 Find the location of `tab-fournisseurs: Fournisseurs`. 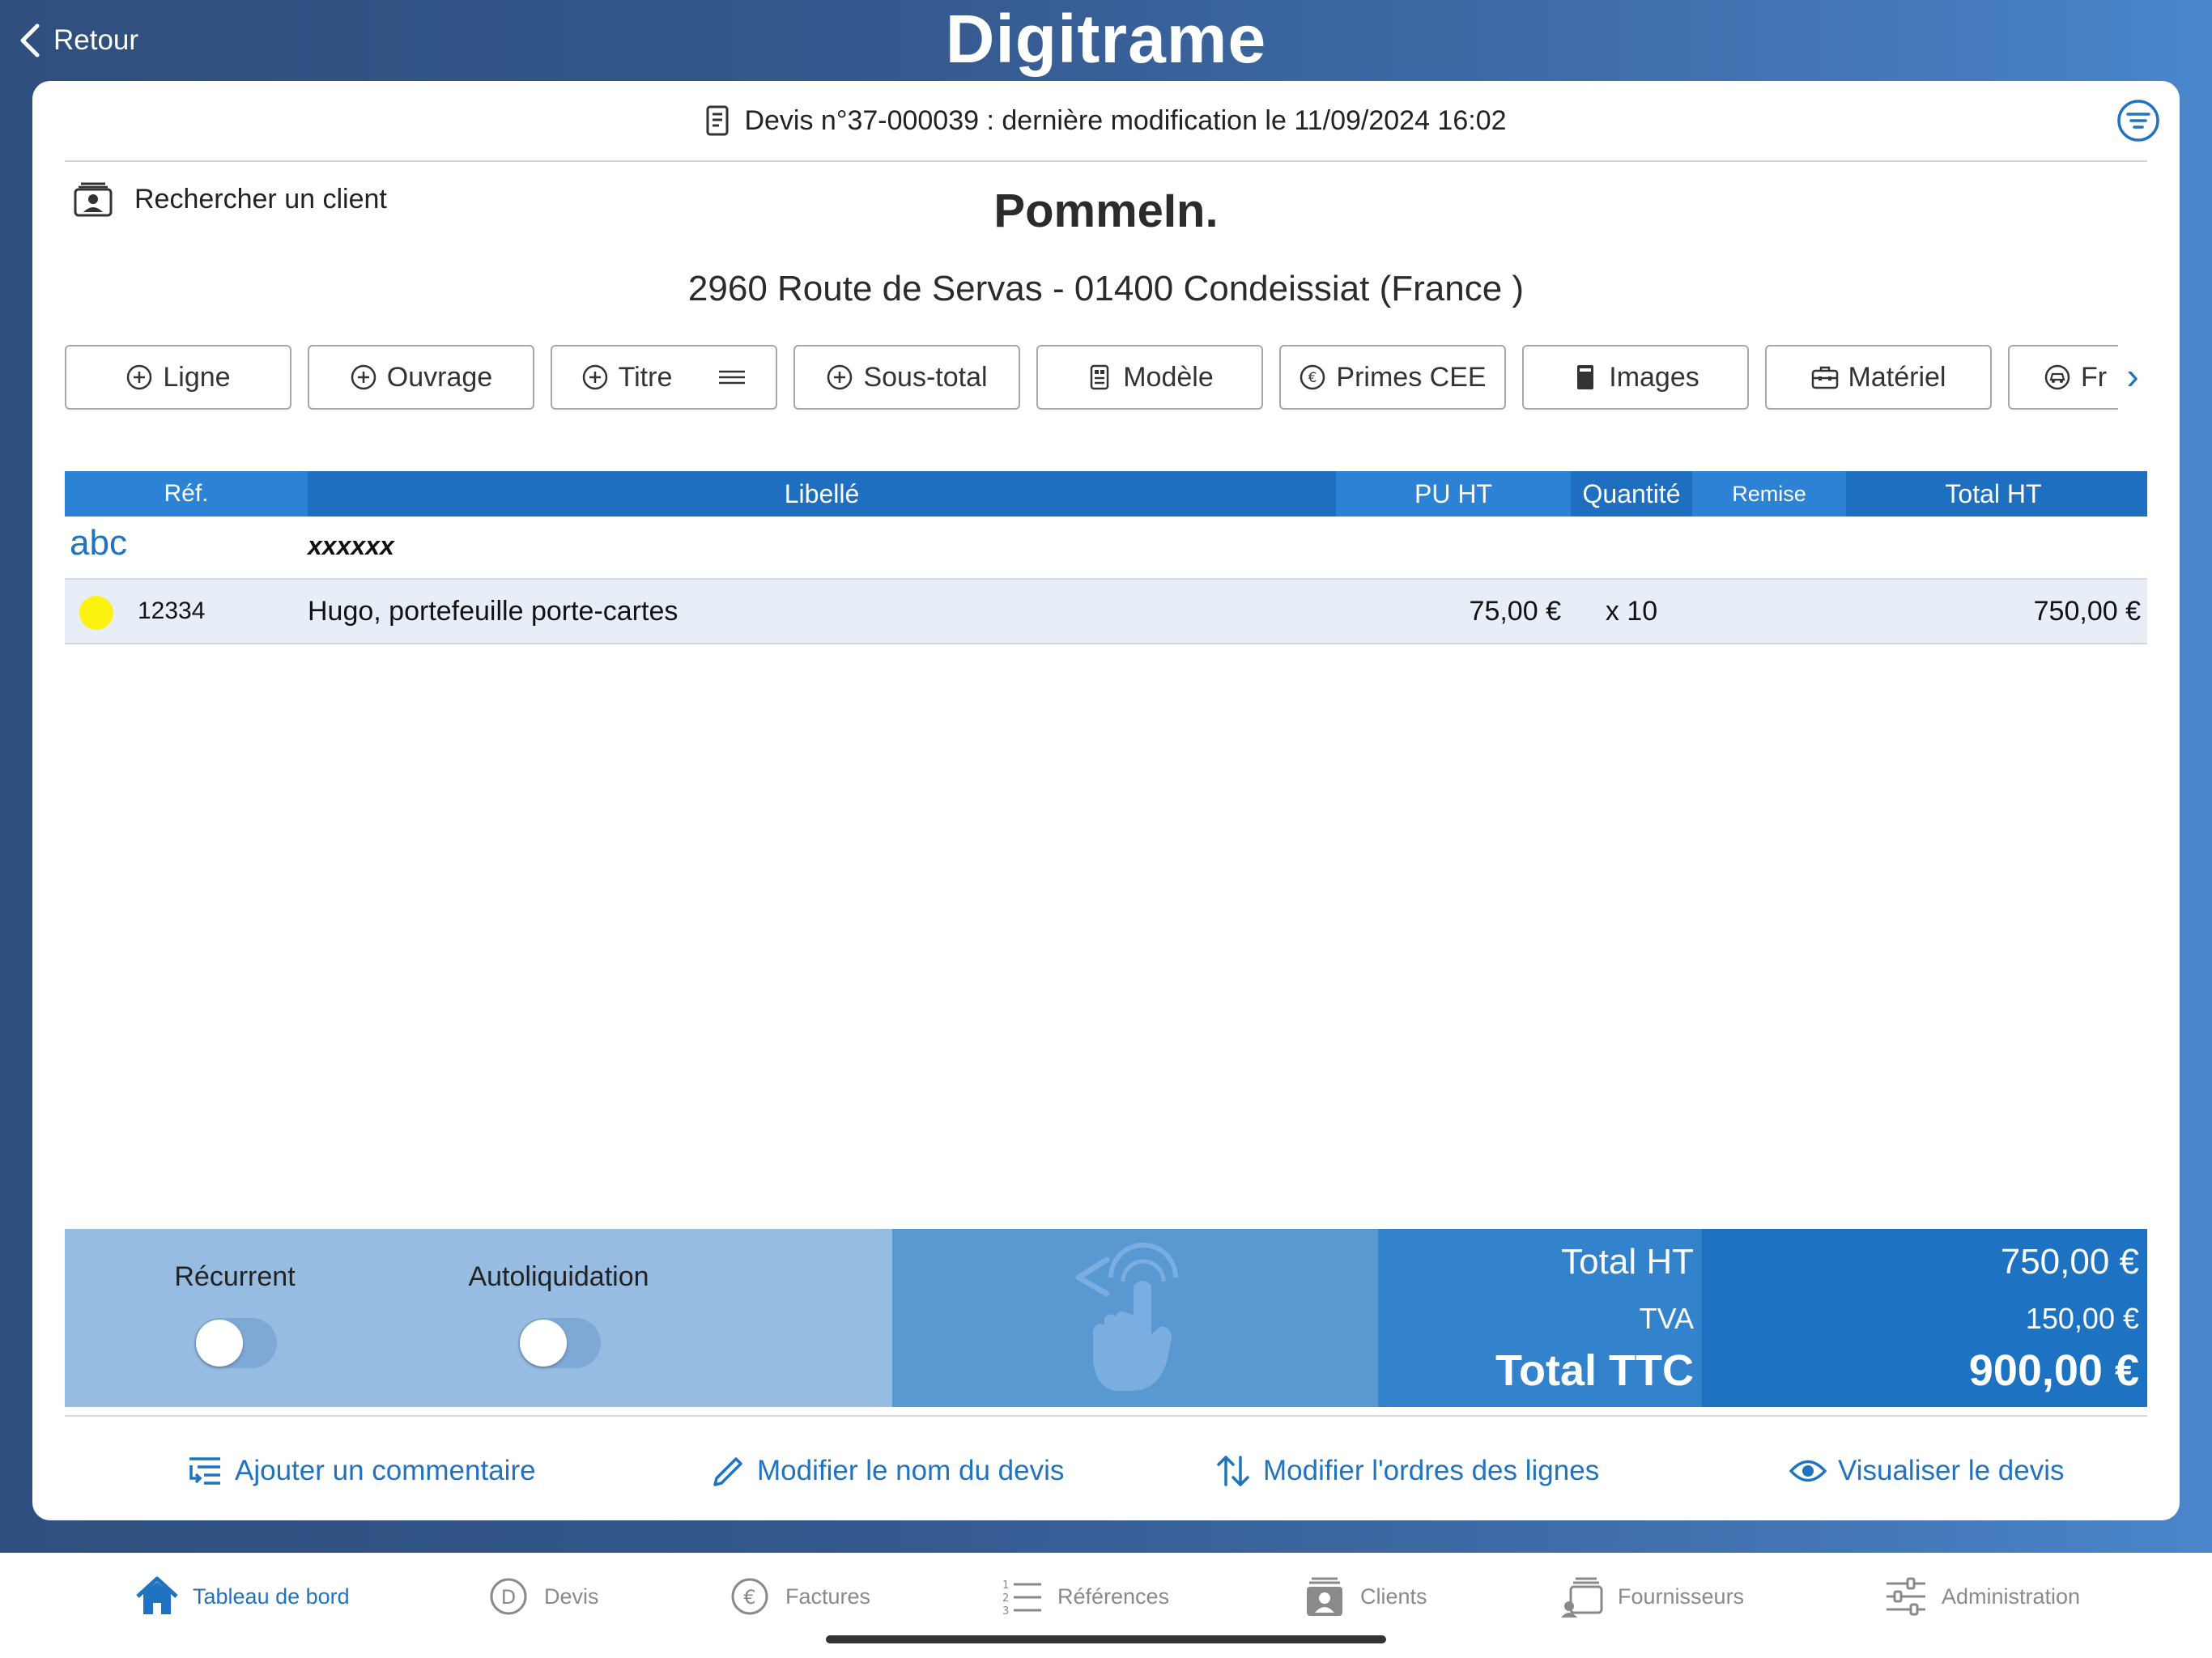

tab-fournisseurs: Fournisseurs is located at coordinates (1652, 1596).